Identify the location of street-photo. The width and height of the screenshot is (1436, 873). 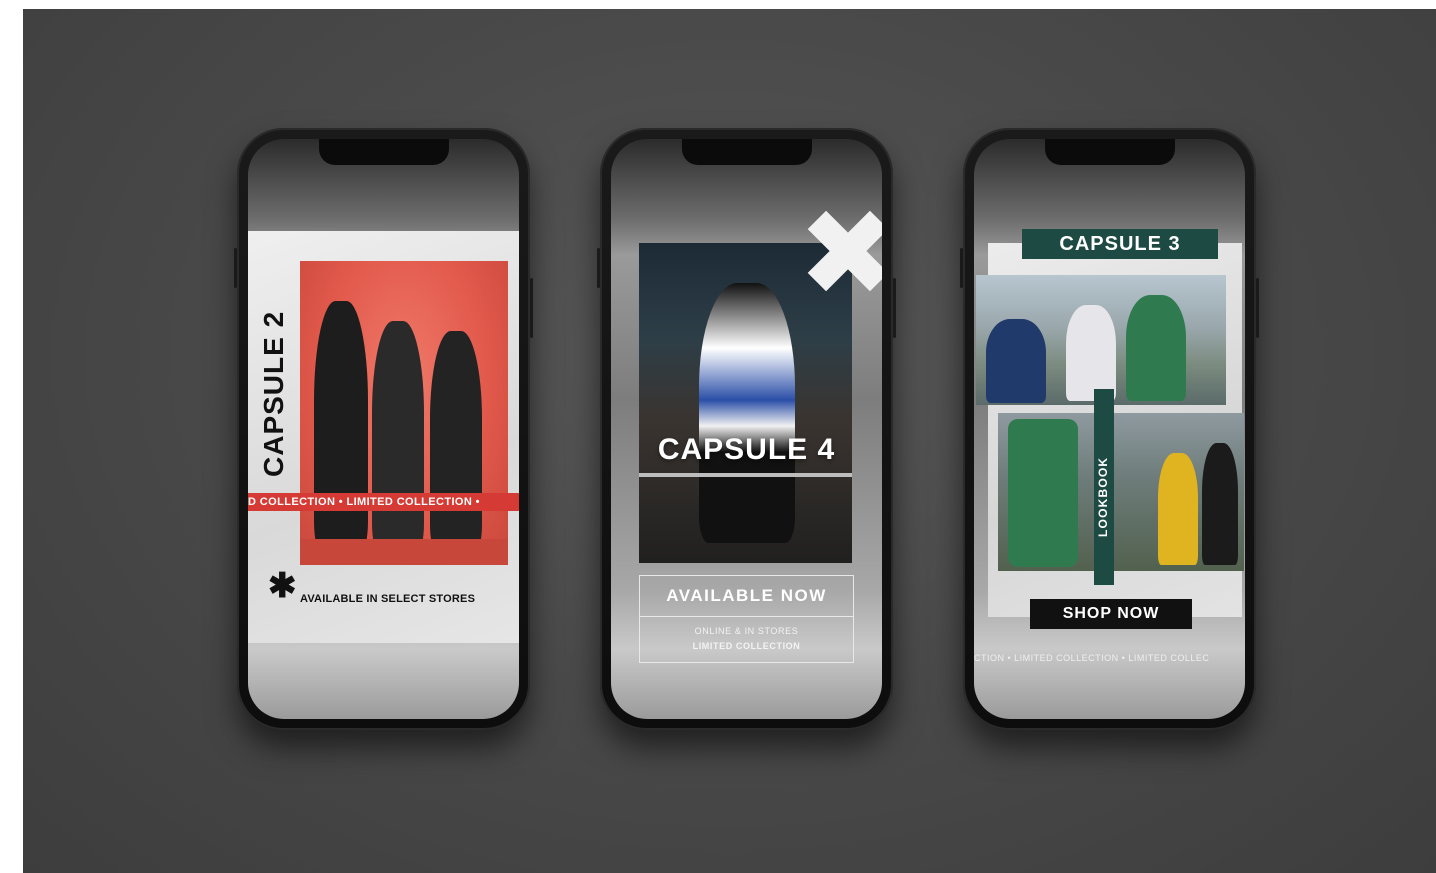
(1121, 492).